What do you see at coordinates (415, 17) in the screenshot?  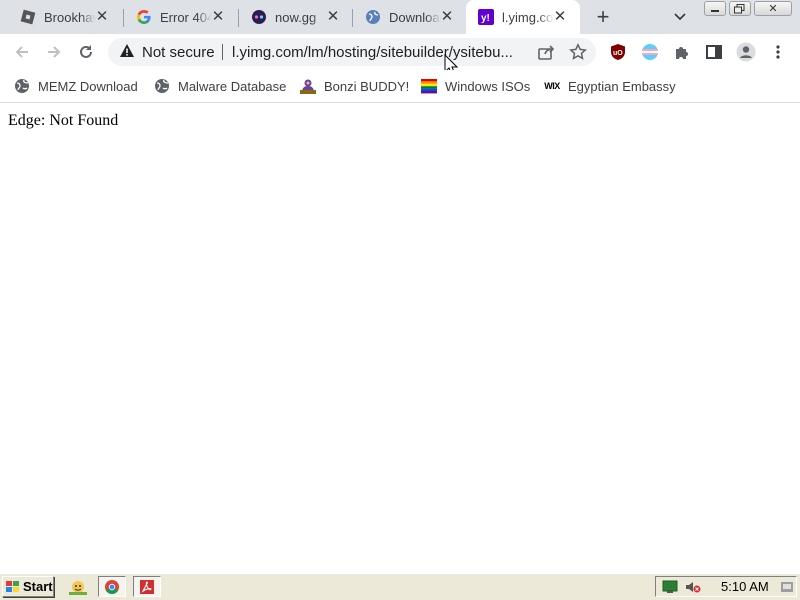 I see `tab-title: Download` at bounding box center [415, 17].